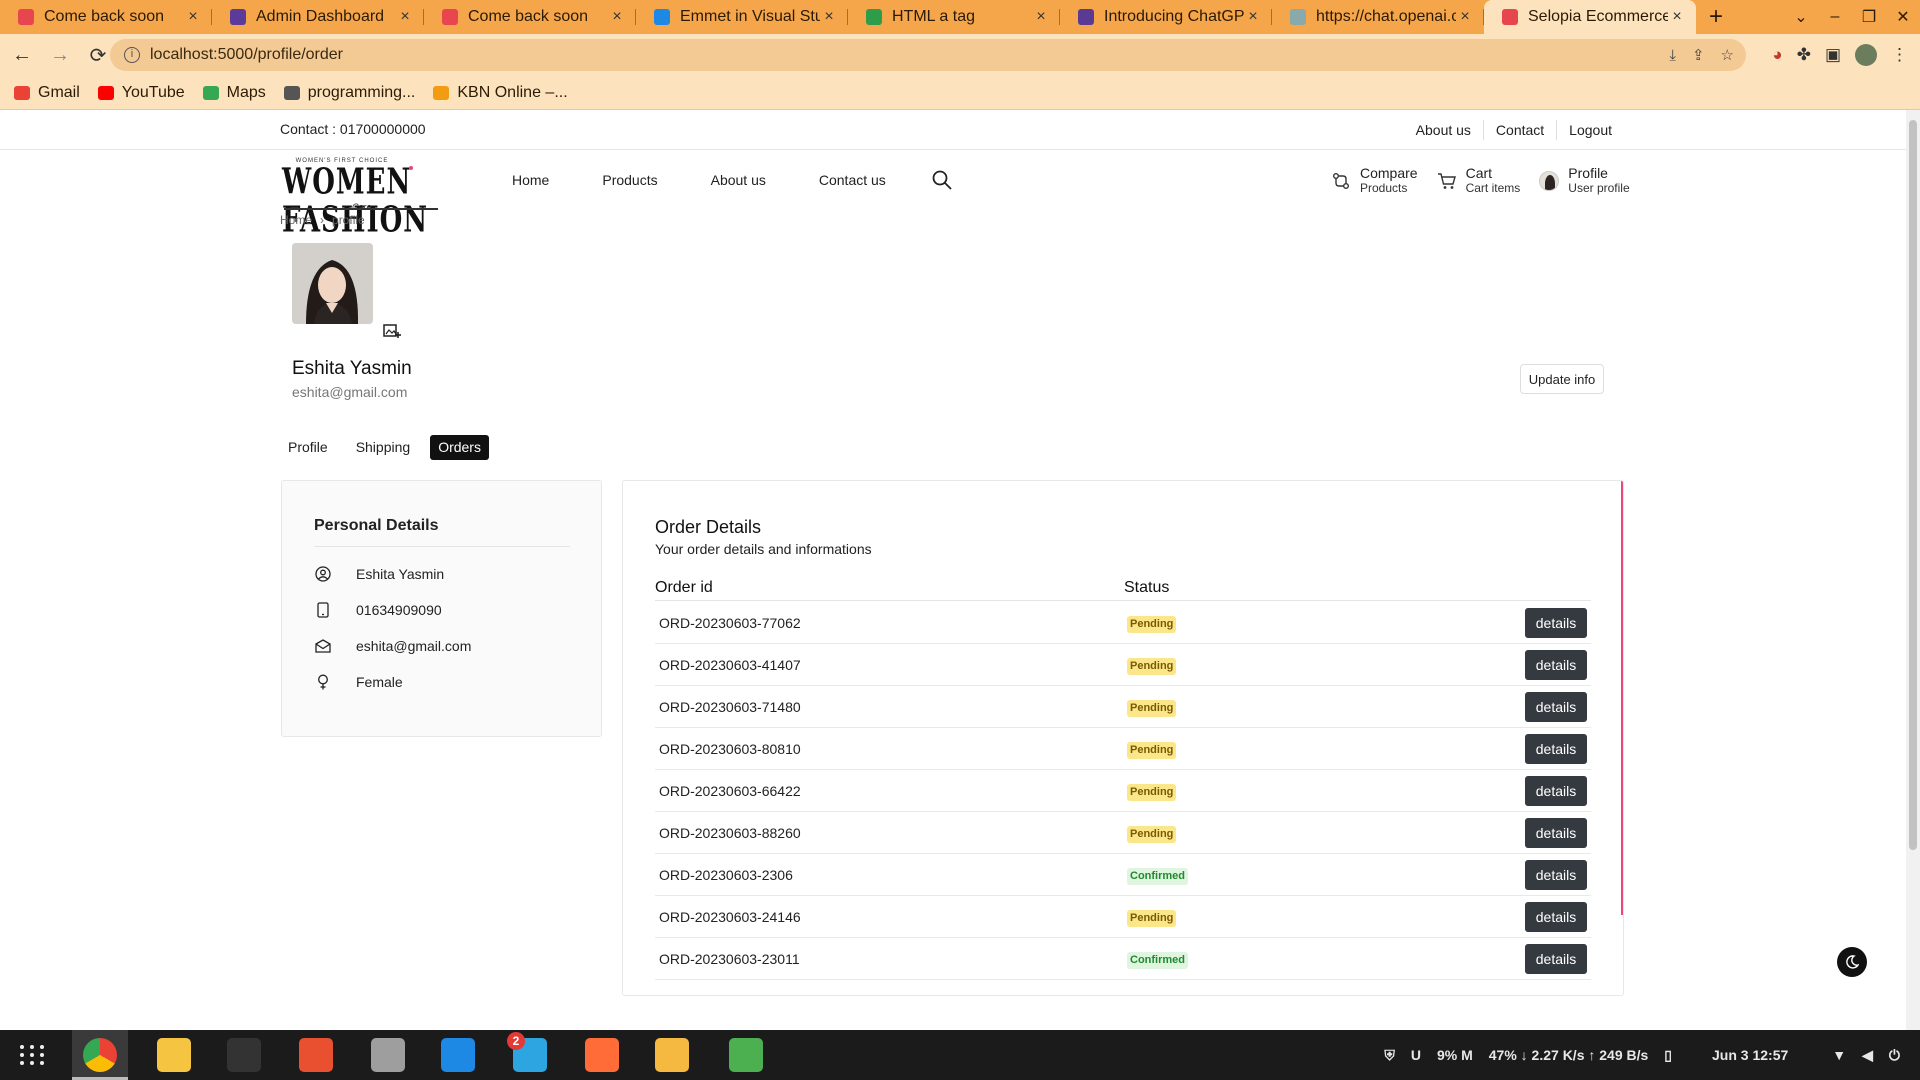 This screenshot has height=1080, width=1920. Describe the element at coordinates (530, 180) in the screenshot. I see `nav-home: Home` at that location.